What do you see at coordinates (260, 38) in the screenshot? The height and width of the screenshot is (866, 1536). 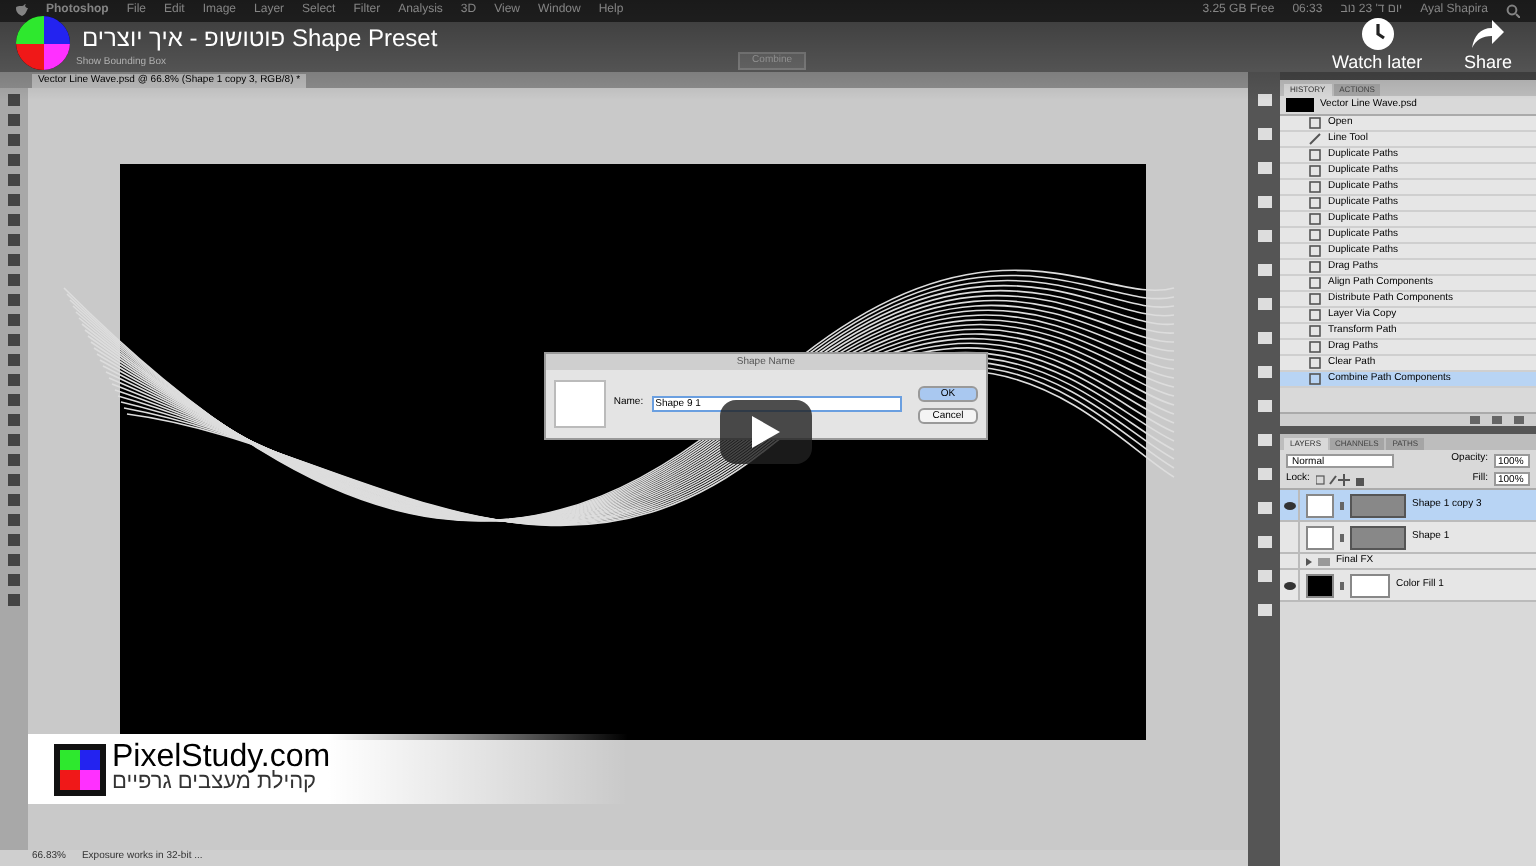 I see `video-title: פוטושופ - איך יוצרים Shape Preset` at bounding box center [260, 38].